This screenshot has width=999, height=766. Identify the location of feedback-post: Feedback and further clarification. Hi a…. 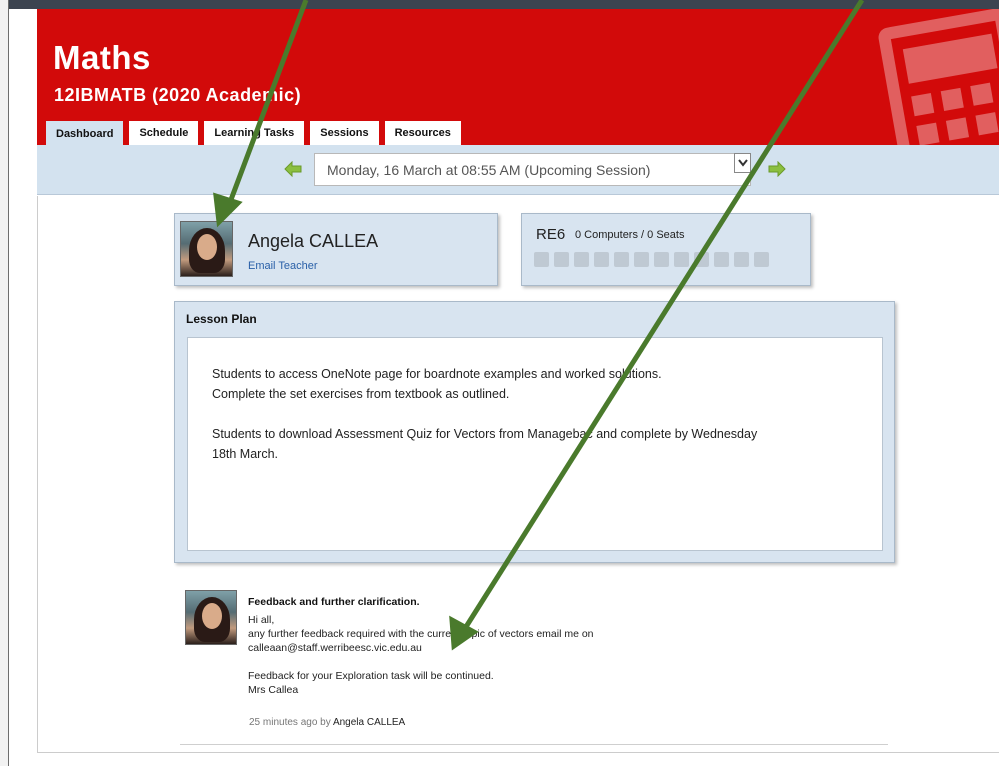
(537, 667).